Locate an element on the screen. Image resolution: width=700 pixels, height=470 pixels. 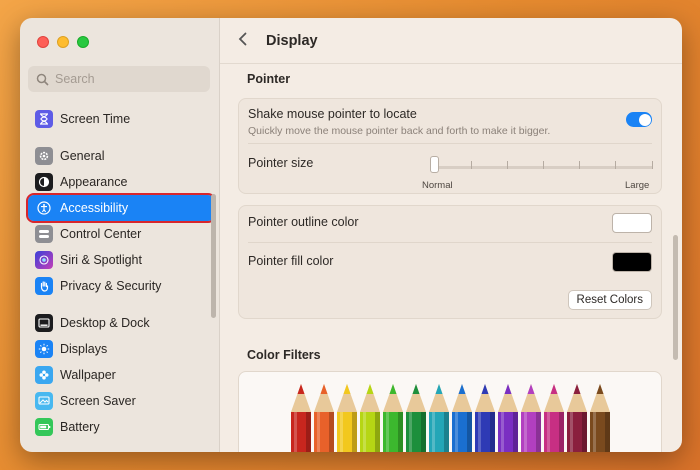
pointer-size-slider is located at coordinates (544, 167).